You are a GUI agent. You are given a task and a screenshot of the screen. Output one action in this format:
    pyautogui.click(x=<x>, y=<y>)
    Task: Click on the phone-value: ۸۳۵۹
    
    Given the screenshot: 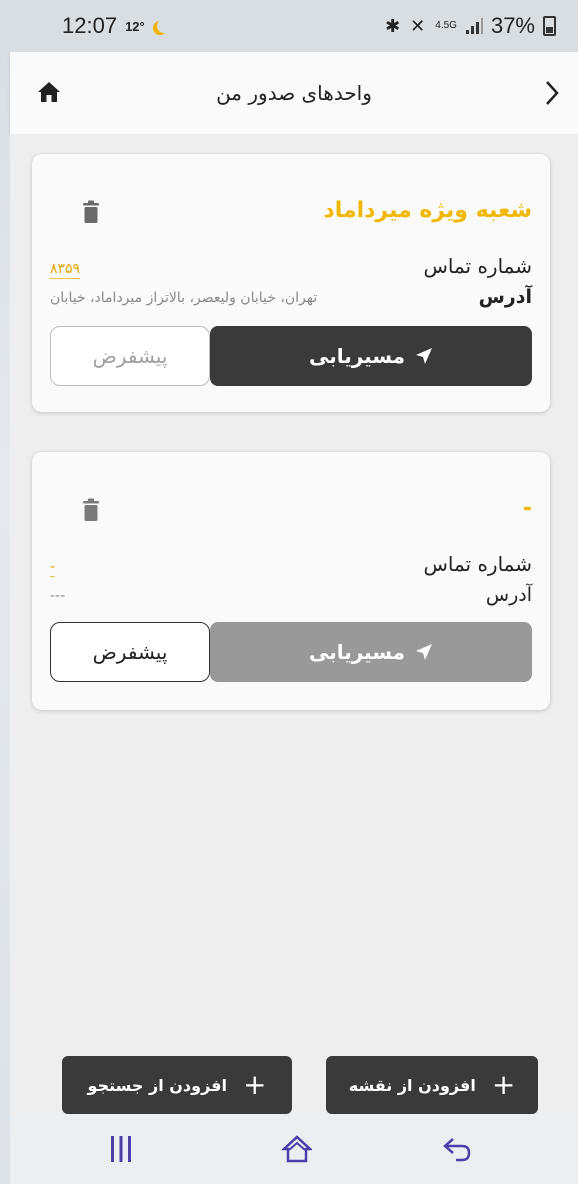 What is the action you would take?
    pyautogui.click(x=65, y=269)
    